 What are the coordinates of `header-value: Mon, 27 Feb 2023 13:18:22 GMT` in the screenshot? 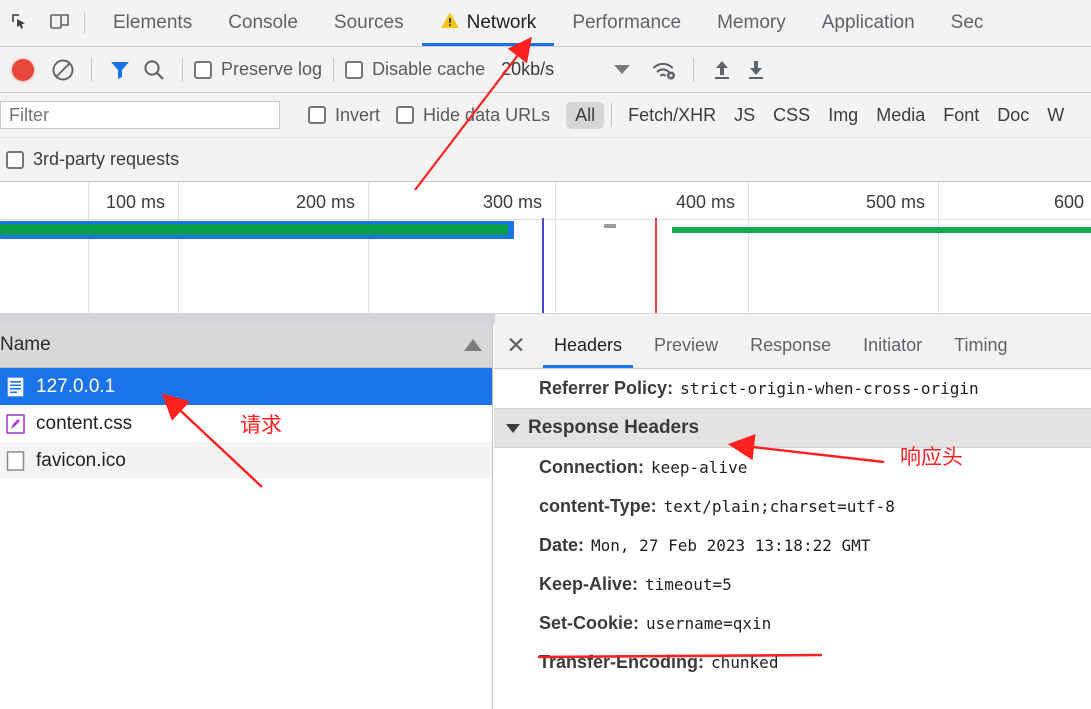 It's located at (731, 545).